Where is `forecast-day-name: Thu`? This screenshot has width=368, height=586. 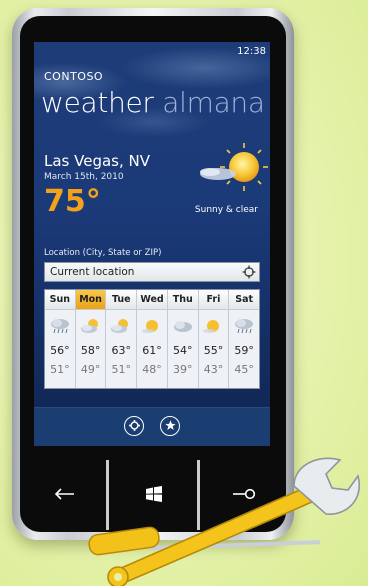
forecast-day-name: Thu is located at coordinates (182, 300).